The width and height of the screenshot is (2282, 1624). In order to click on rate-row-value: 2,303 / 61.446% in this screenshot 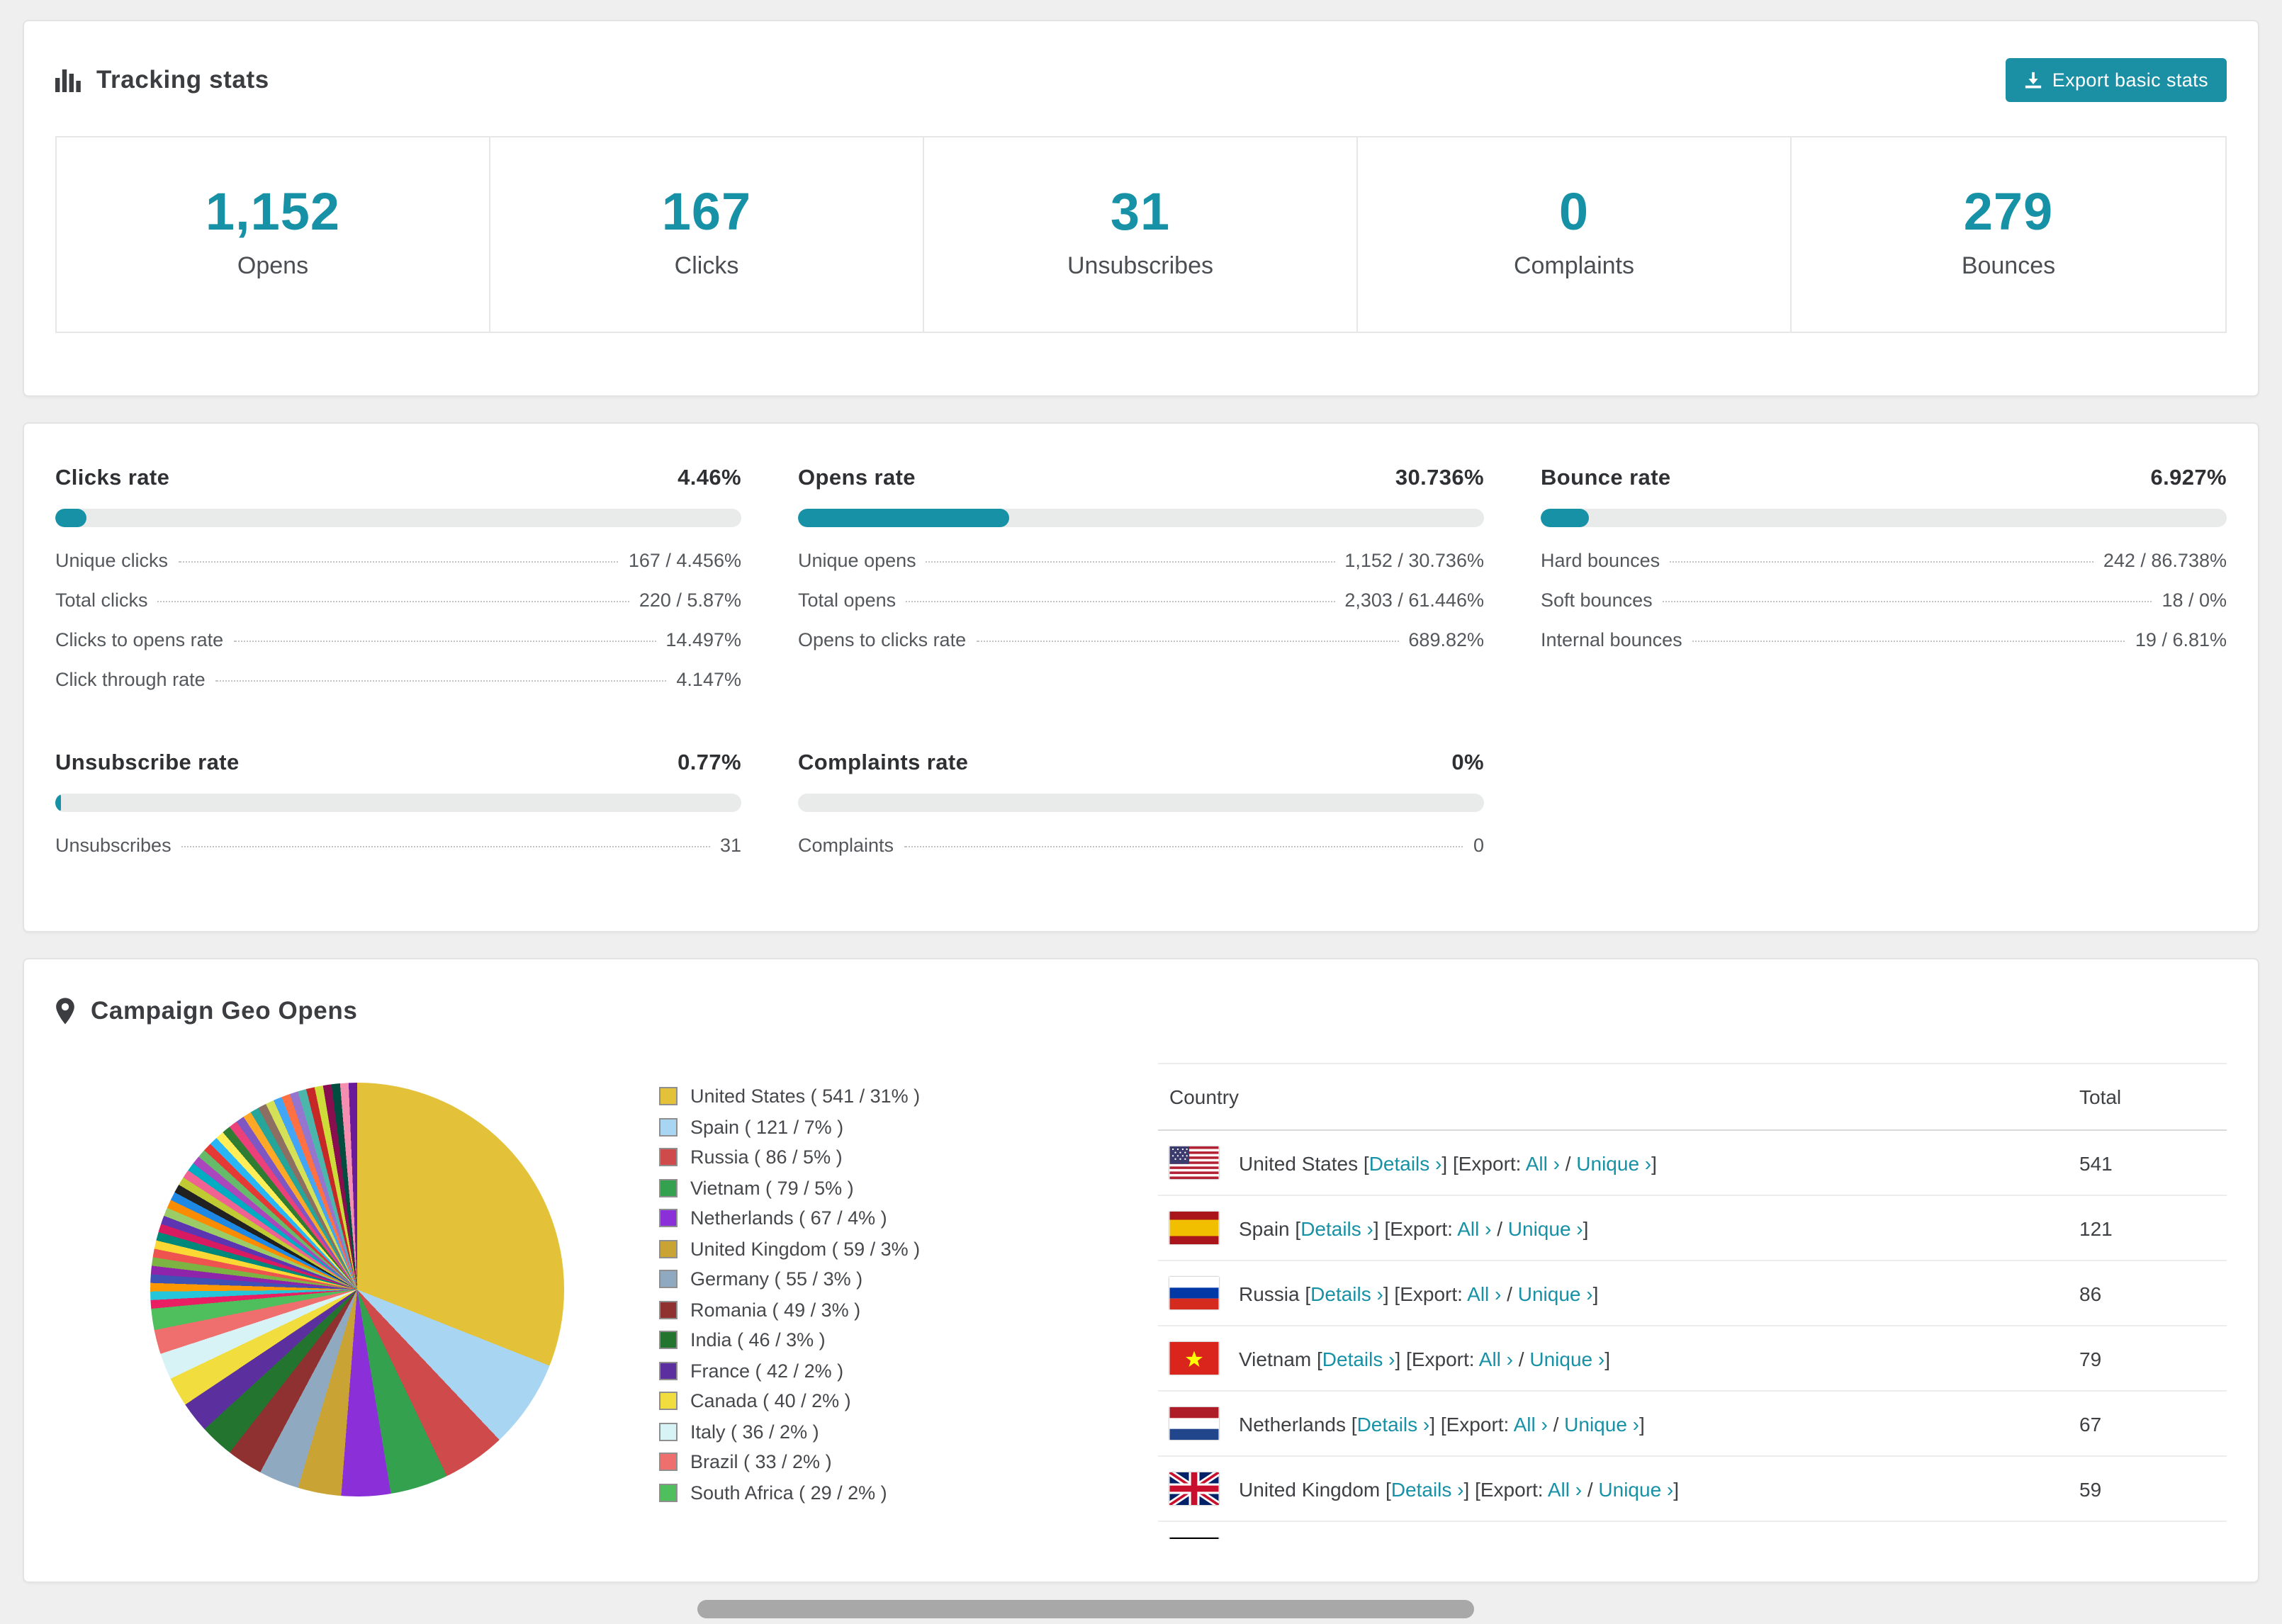, I will do `click(1414, 600)`.